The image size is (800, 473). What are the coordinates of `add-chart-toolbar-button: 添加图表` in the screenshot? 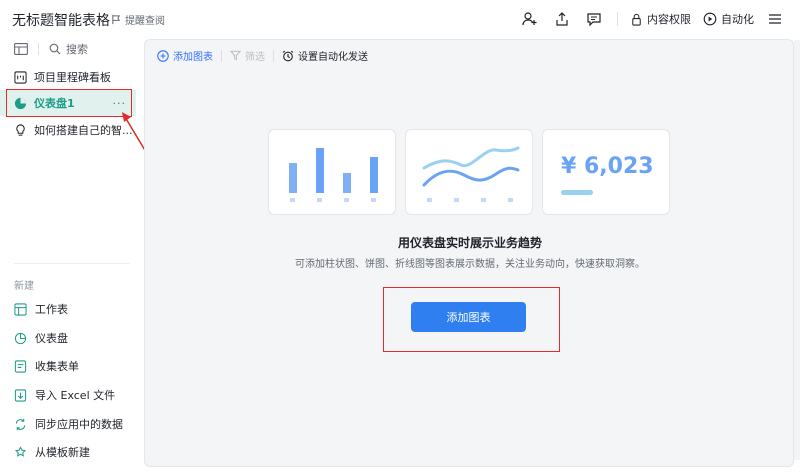 It's located at (185, 55).